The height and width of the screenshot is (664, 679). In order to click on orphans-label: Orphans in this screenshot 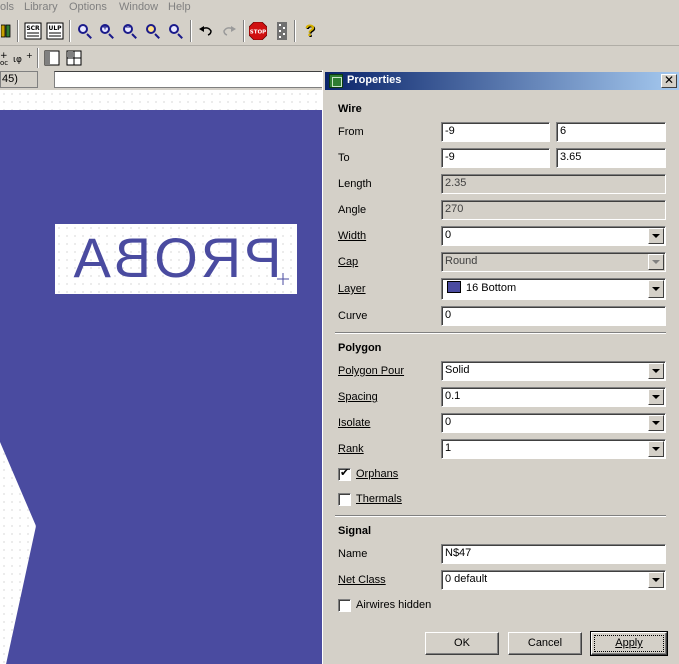, I will do `click(377, 474)`.